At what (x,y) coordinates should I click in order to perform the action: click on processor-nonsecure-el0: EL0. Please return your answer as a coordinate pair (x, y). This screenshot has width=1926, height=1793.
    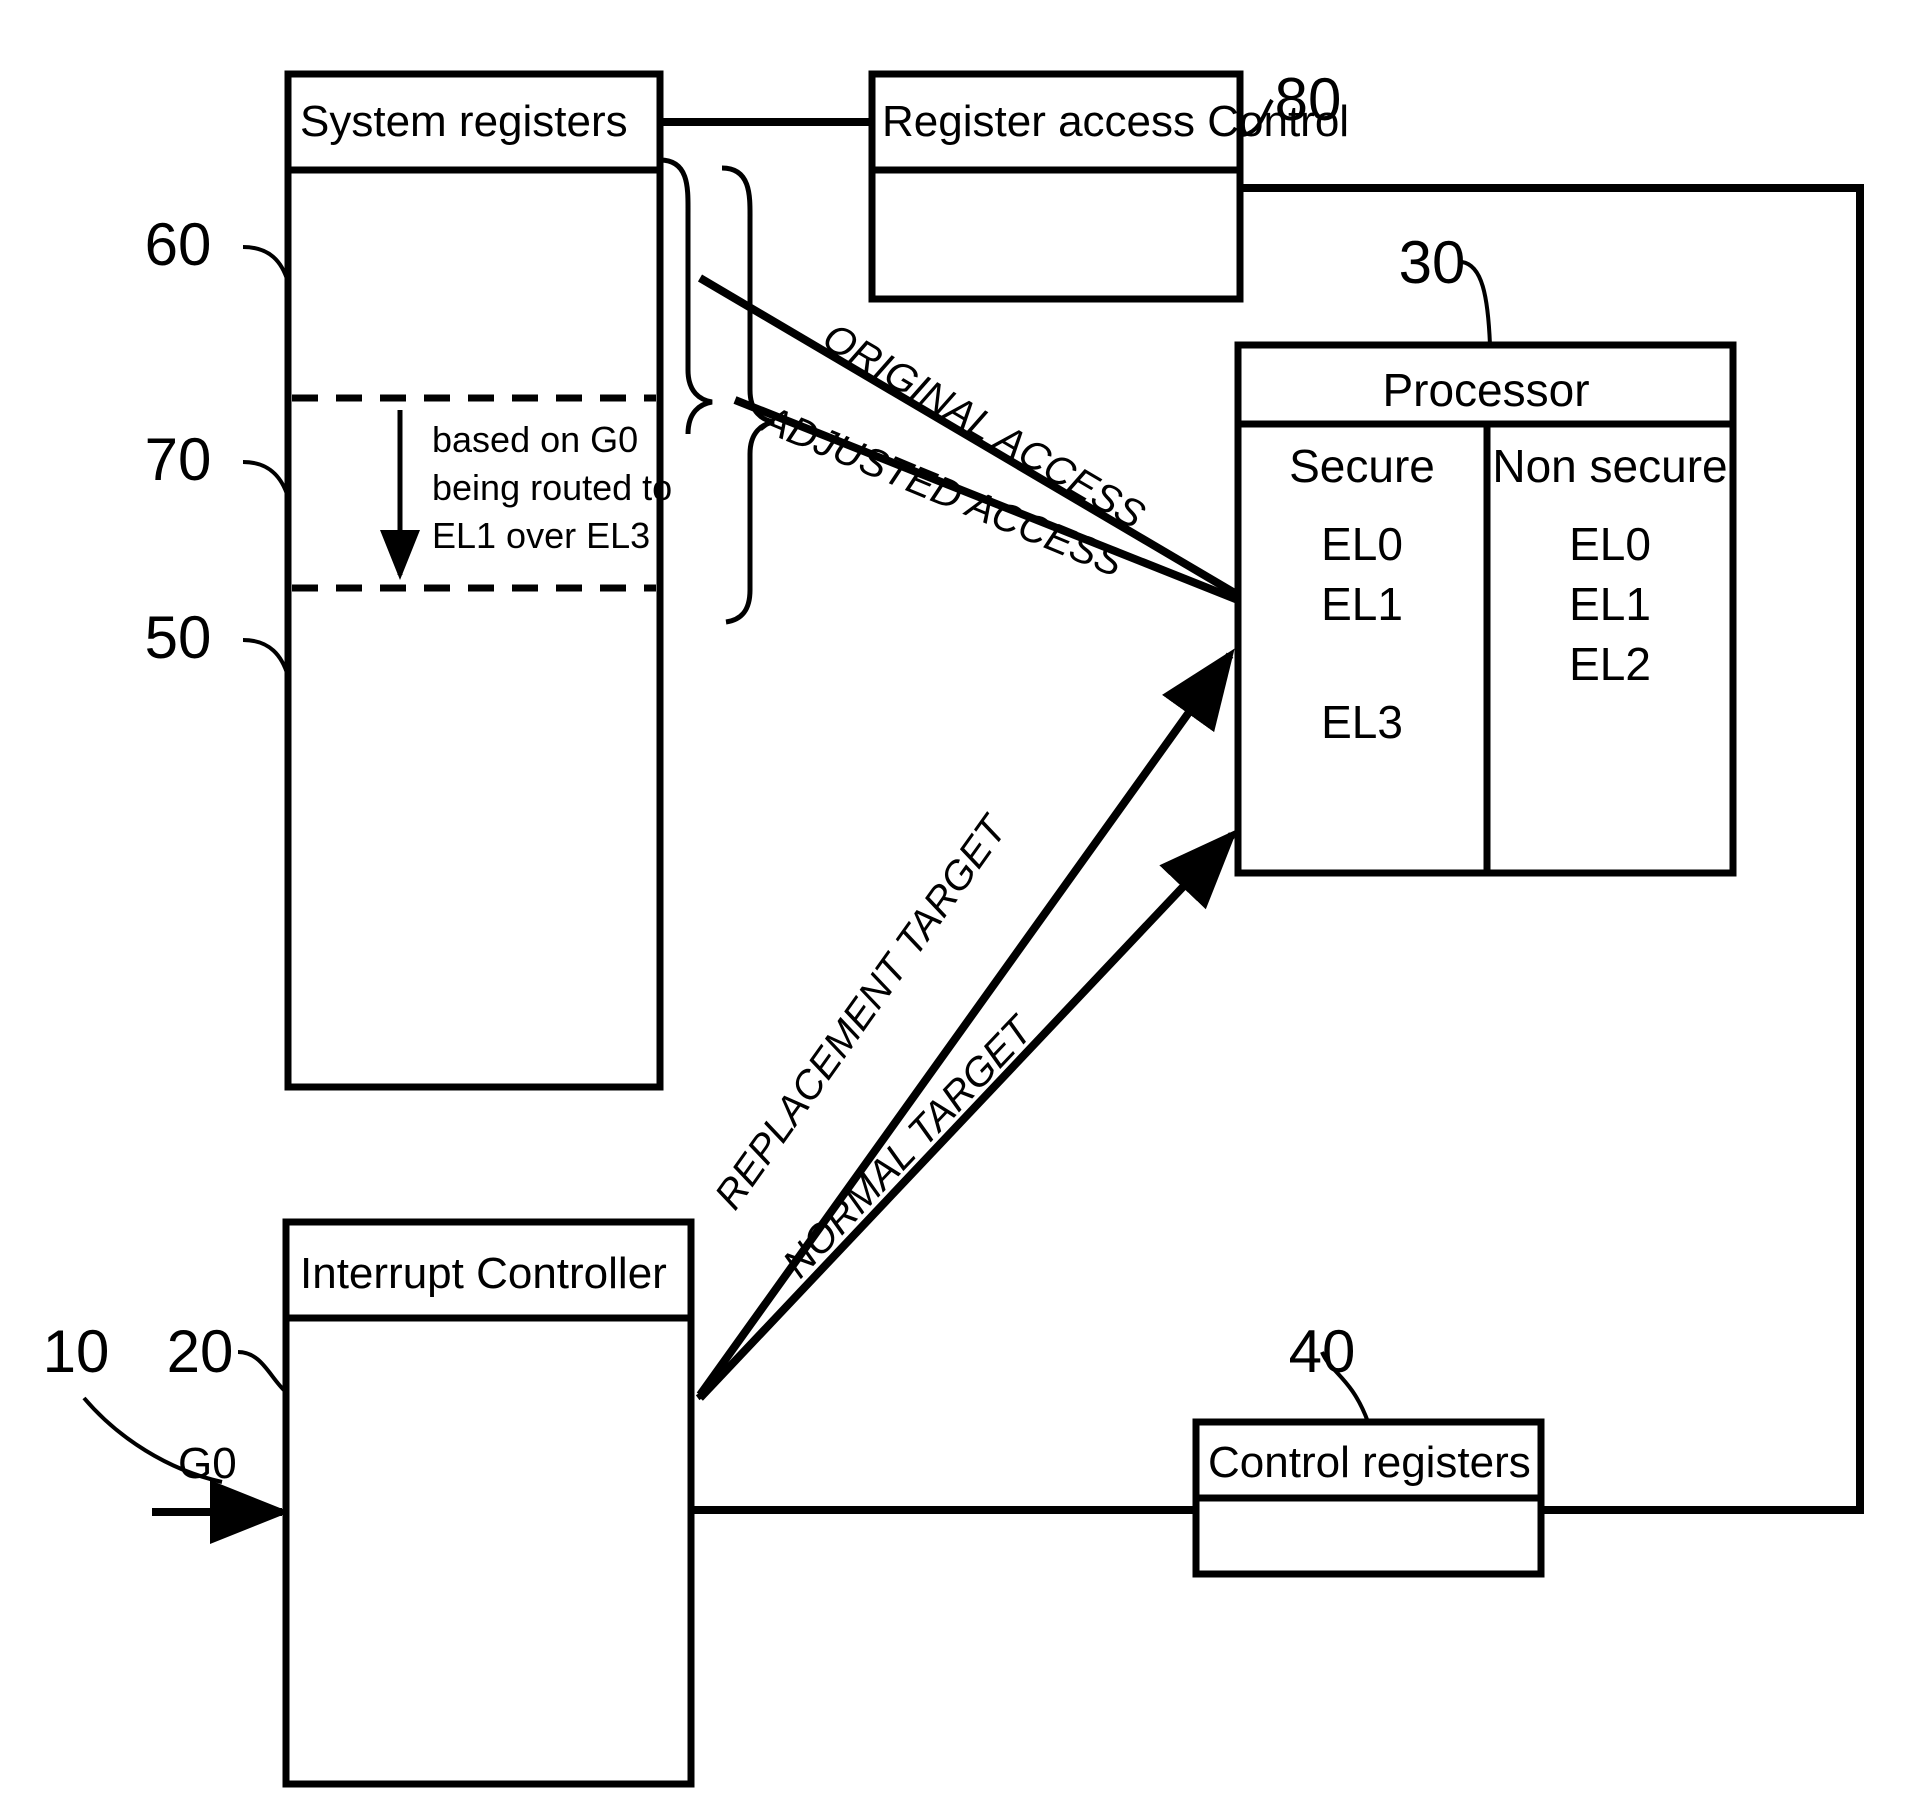
    Looking at the image, I should click on (1610, 544).